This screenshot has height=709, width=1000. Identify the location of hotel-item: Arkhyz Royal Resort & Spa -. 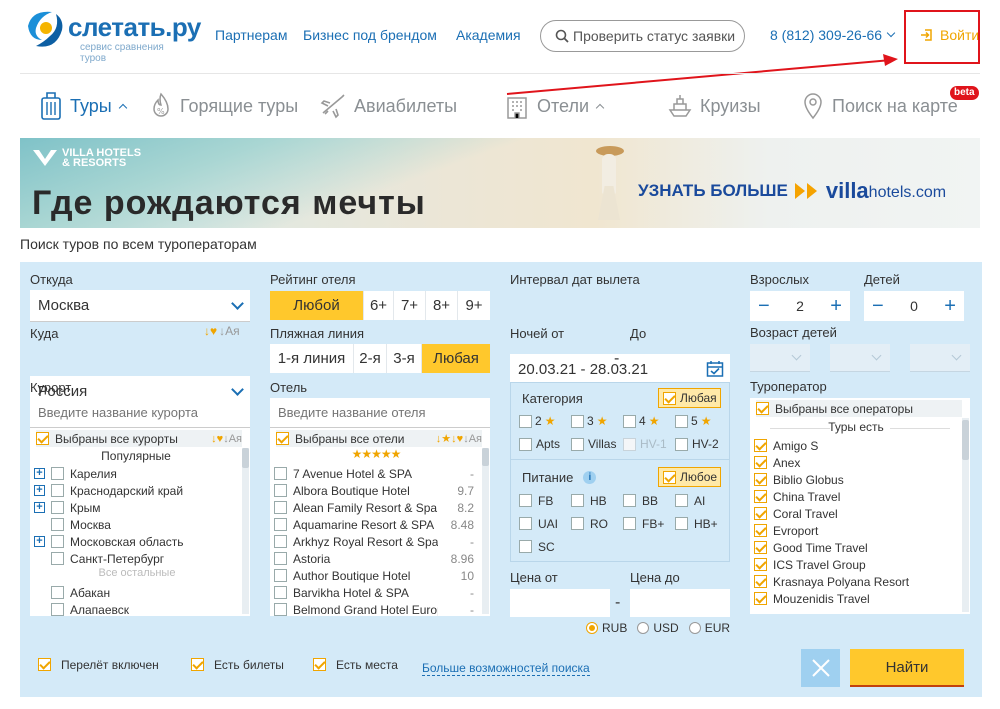
(374, 541).